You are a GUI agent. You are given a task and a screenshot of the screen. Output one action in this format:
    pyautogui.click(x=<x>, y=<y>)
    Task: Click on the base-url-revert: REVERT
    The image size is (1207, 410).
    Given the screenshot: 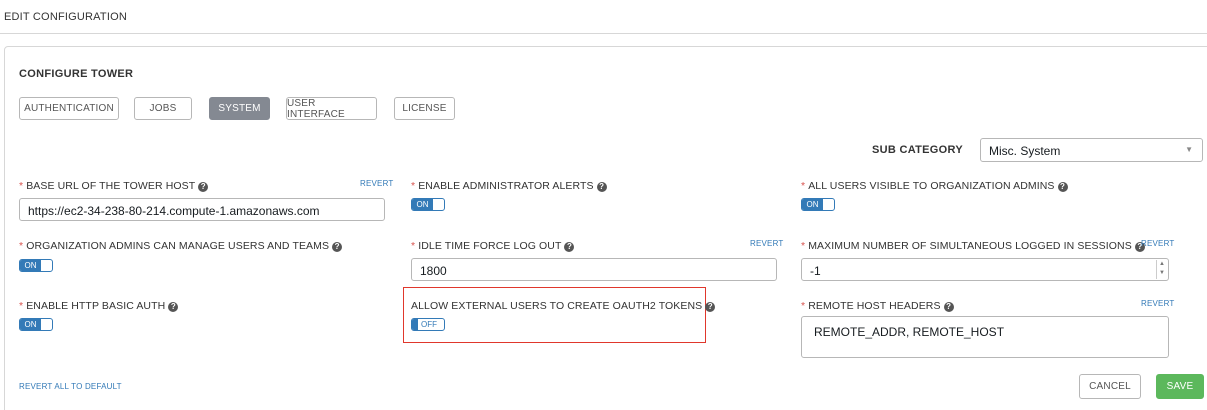 What is the action you would take?
    pyautogui.click(x=377, y=183)
    